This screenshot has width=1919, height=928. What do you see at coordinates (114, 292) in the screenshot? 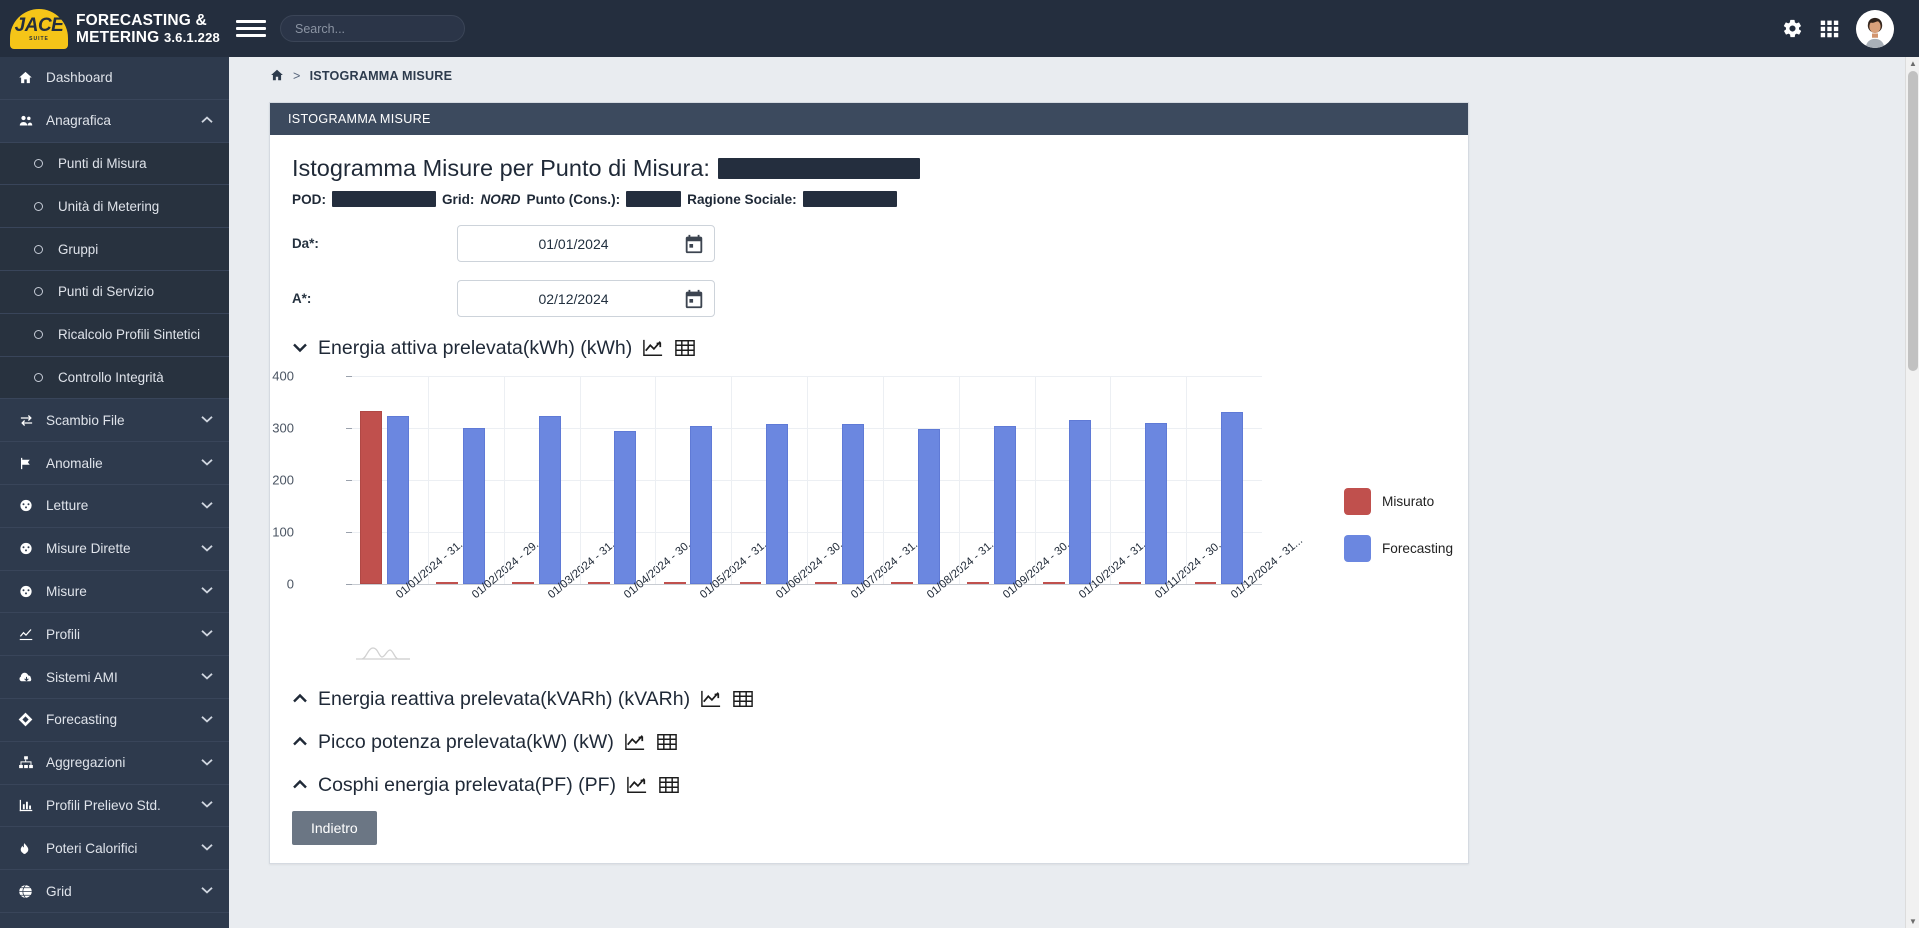
I see `sidebar-item-punti-di-servizio: Punti di Servizio` at bounding box center [114, 292].